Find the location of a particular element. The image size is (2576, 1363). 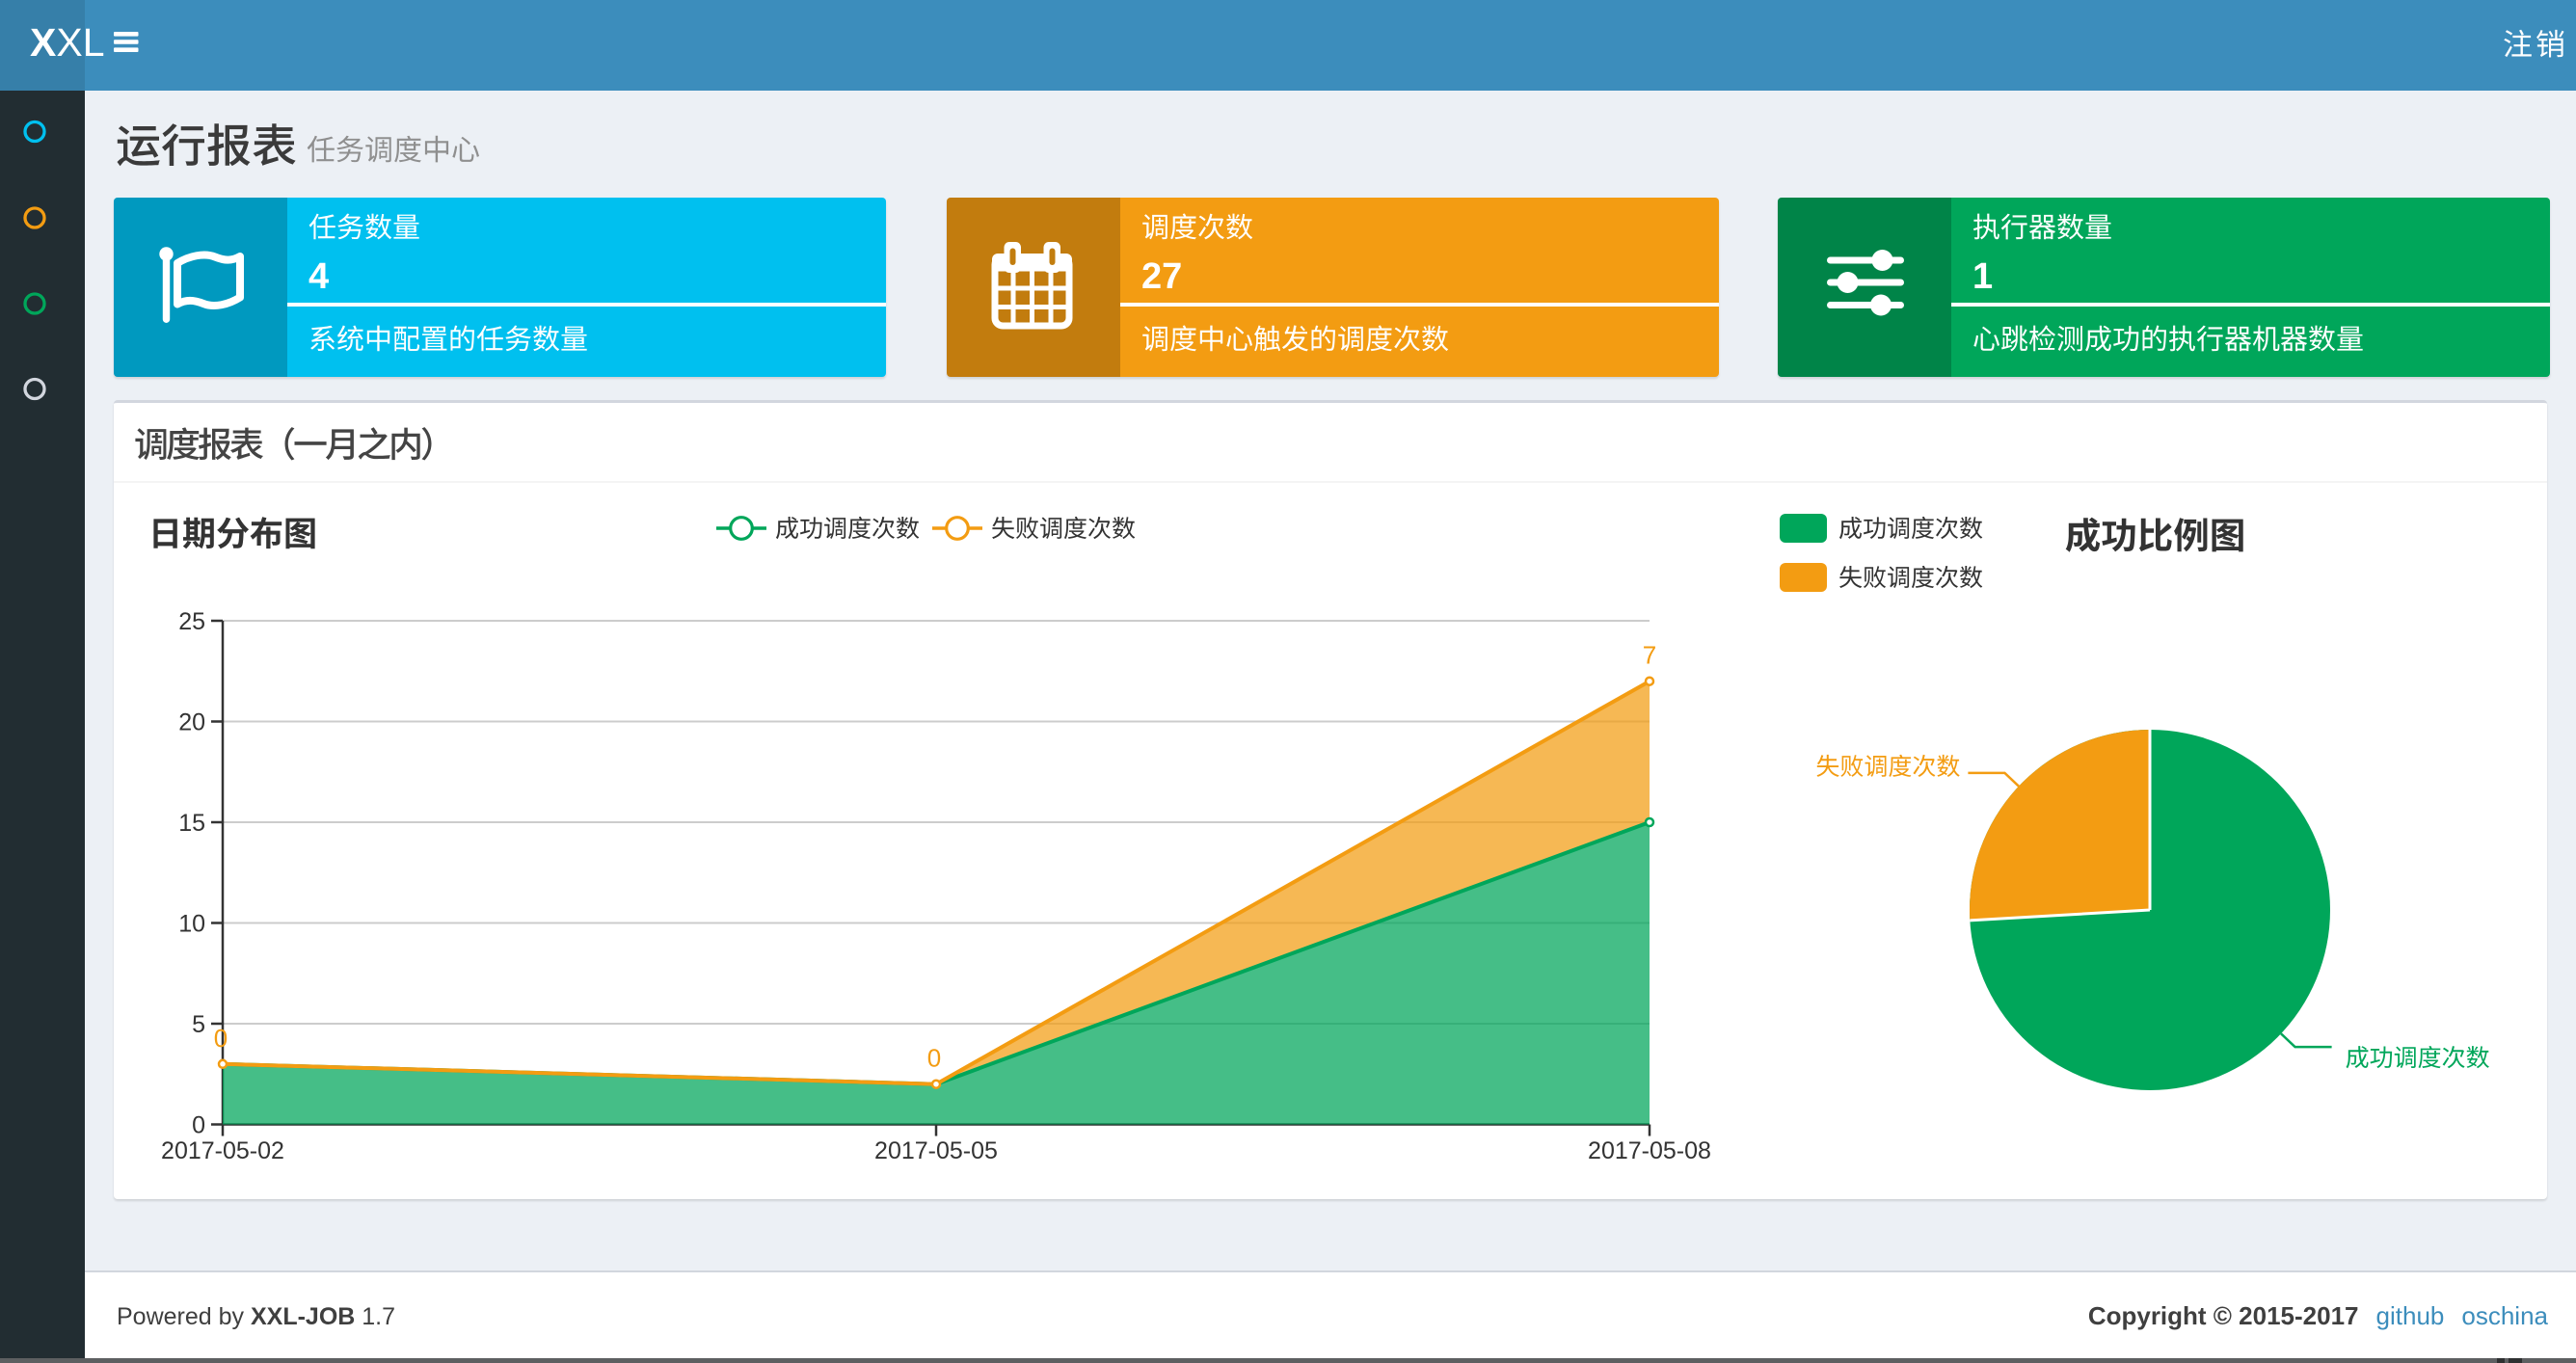

svg-text: 2017-05-02 is located at coordinates (223, 1150).